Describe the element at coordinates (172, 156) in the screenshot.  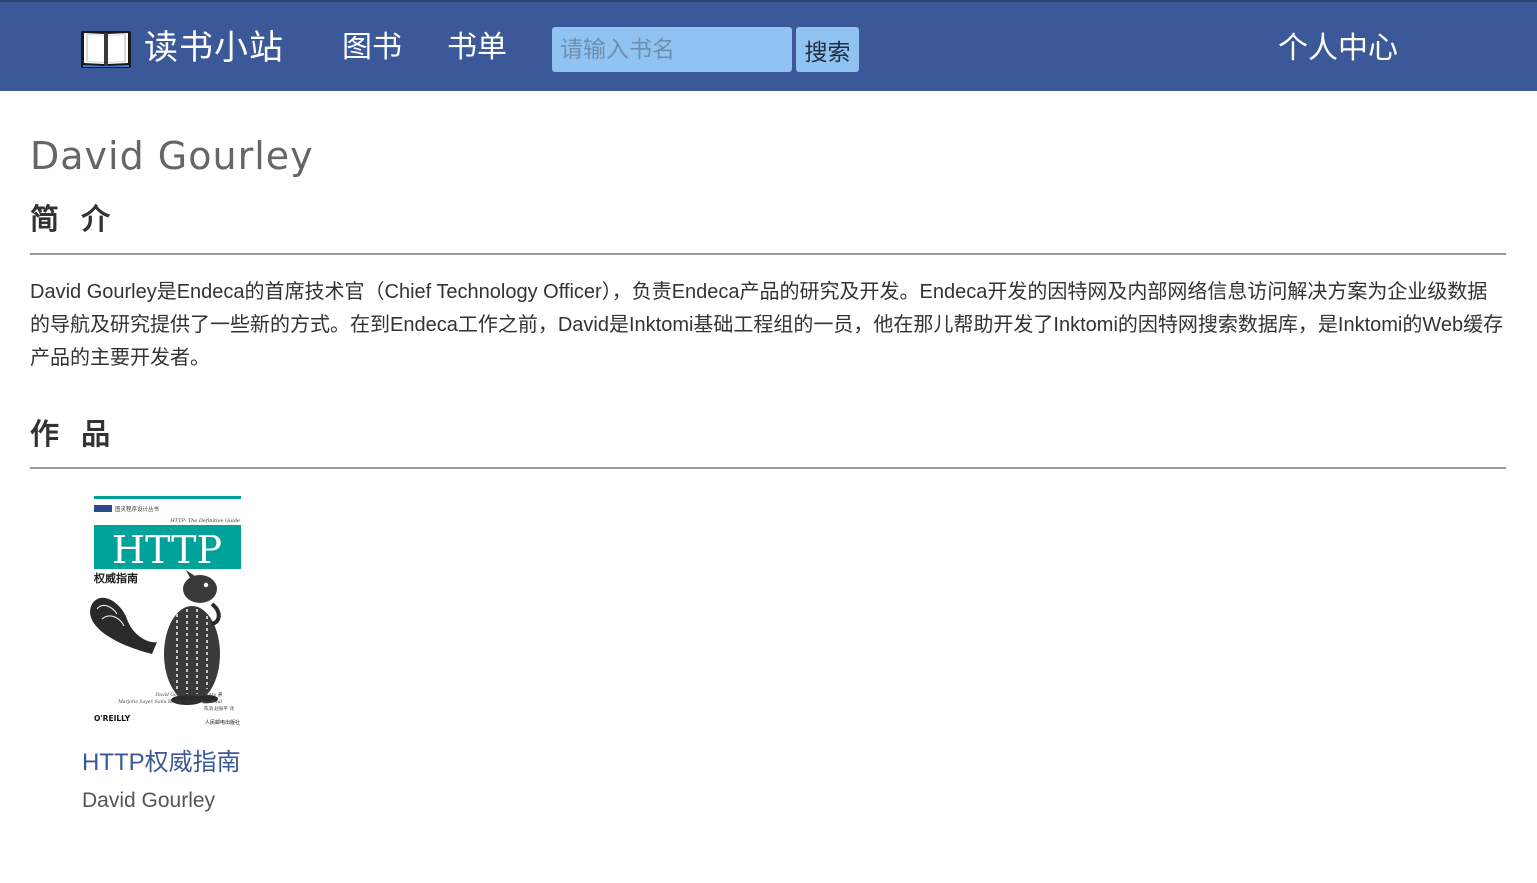
I see `author-name: David Gourley` at that location.